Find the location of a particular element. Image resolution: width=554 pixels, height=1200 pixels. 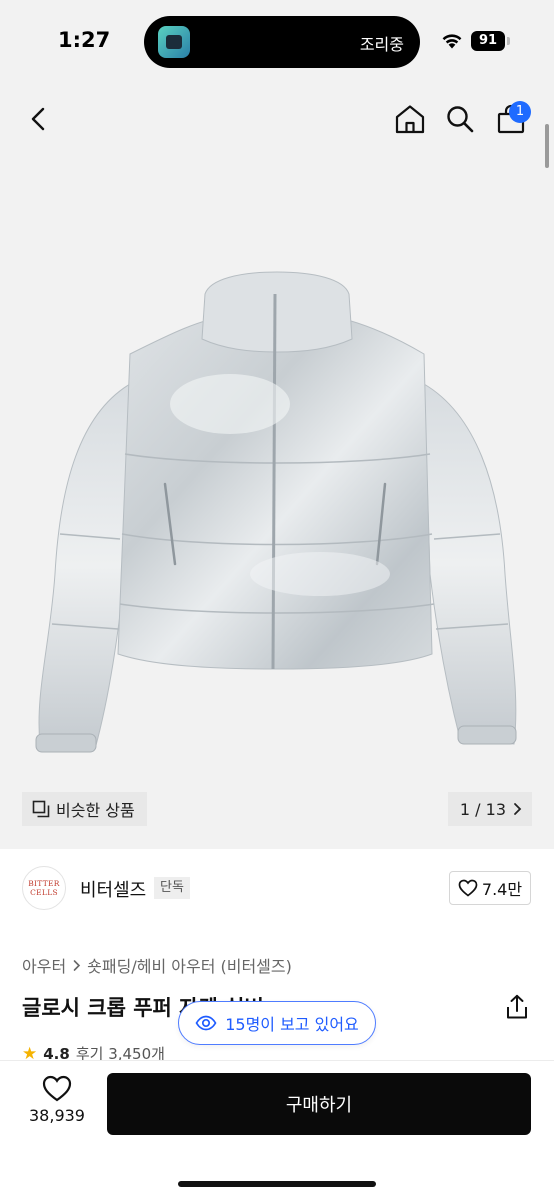

top-nav is located at coordinates (277, 119).